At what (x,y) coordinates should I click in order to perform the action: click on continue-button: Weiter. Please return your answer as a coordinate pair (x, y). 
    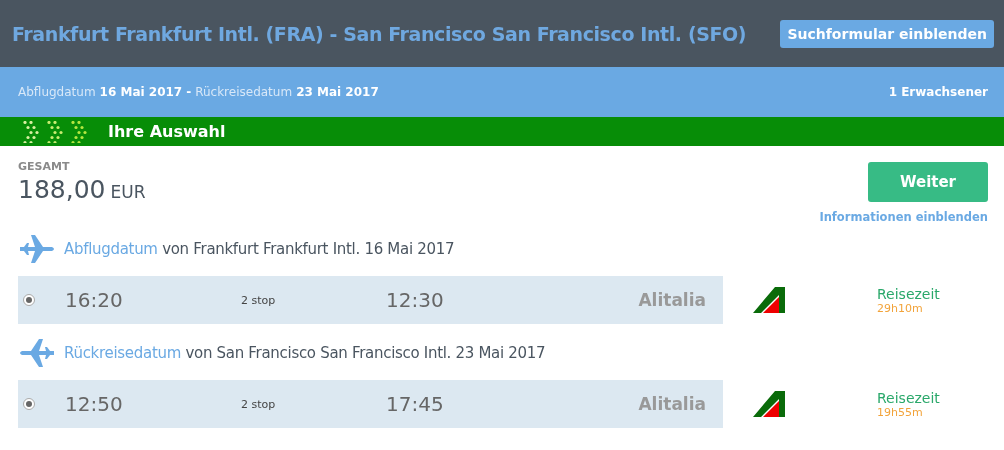
    Looking at the image, I should click on (928, 182).